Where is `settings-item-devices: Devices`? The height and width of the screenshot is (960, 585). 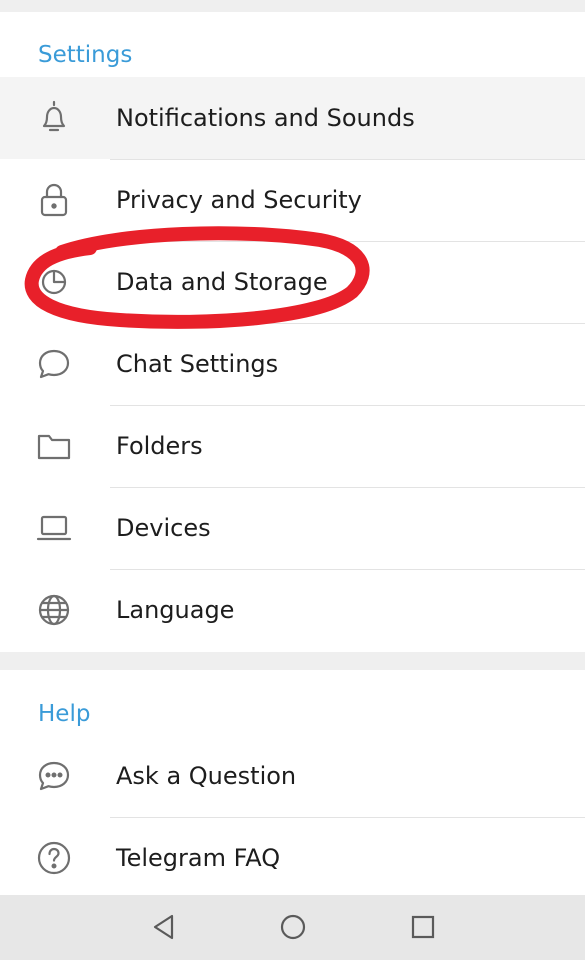 settings-item-devices: Devices is located at coordinates (292, 528).